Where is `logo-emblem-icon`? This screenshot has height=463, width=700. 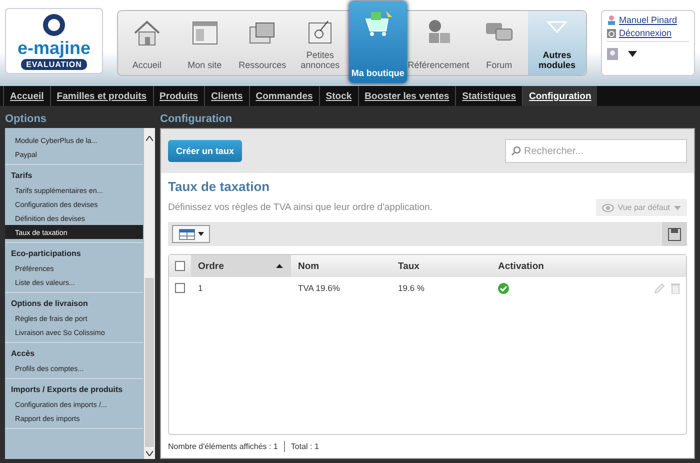
logo-emblem-icon is located at coordinates (54, 24).